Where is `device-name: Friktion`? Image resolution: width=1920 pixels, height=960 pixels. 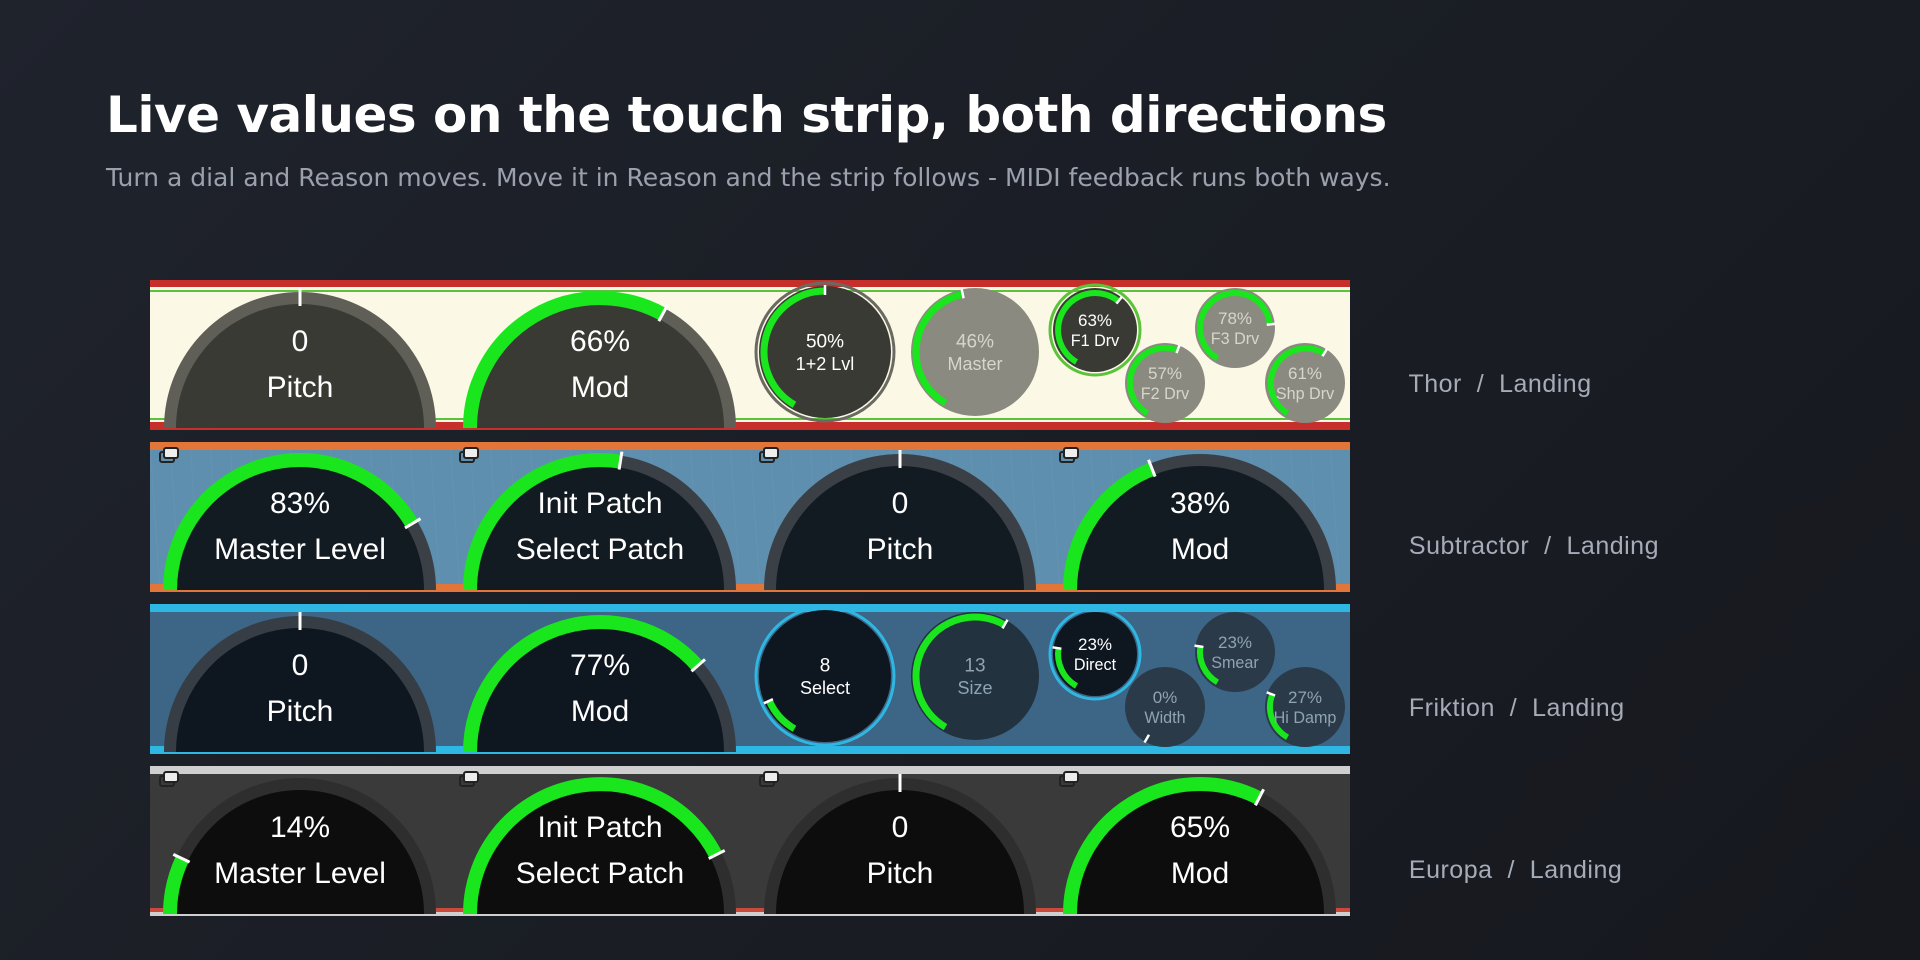 device-name: Friktion is located at coordinates (1451, 708).